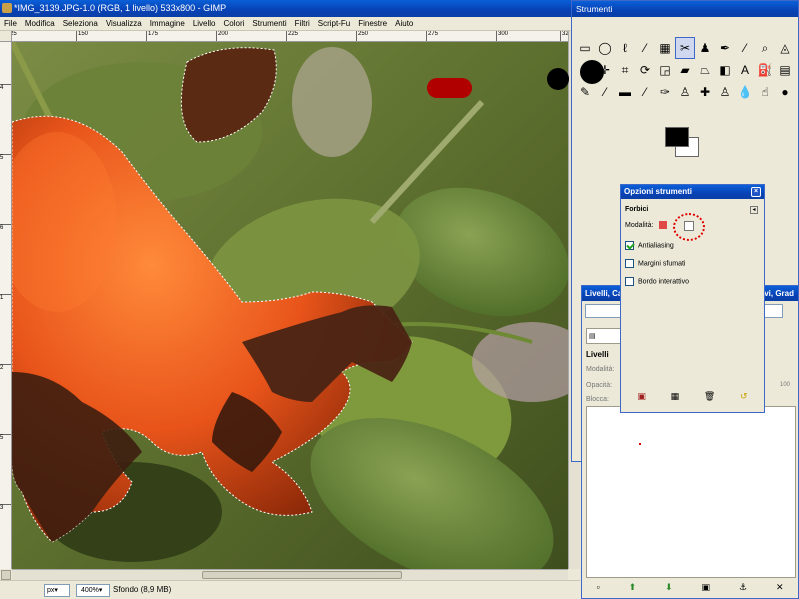  What do you see at coordinates (641, 396) in the screenshot?
I see `save-options-icon: ▣` at bounding box center [641, 396].